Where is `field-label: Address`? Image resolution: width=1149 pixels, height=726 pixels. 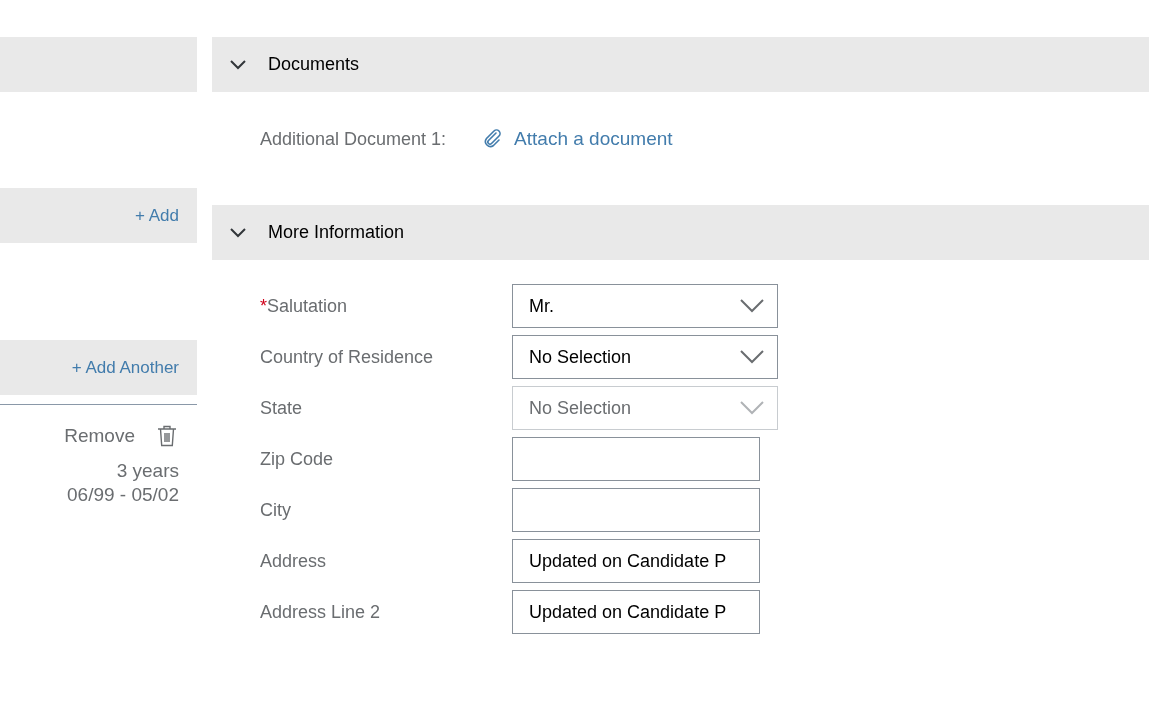
field-label: Address is located at coordinates (294, 561).